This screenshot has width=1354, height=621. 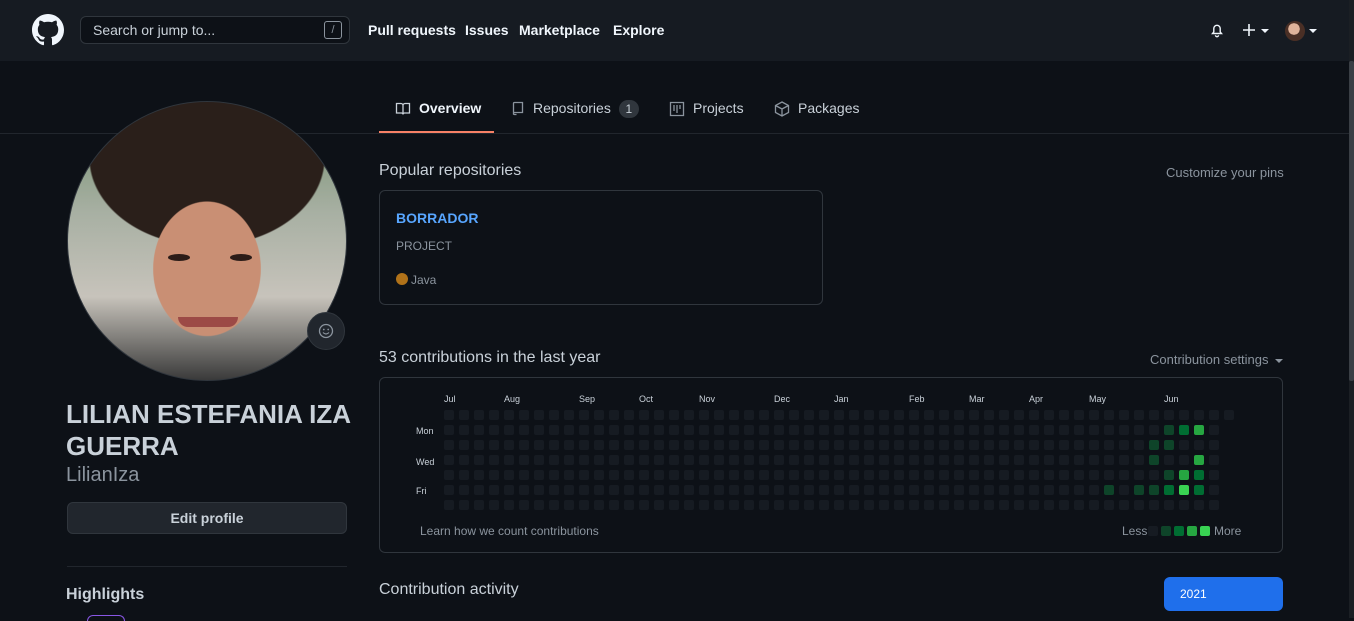 What do you see at coordinates (215, 30) in the screenshot?
I see `search-input: Search or jump to... /` at bounding box center [215, 30].